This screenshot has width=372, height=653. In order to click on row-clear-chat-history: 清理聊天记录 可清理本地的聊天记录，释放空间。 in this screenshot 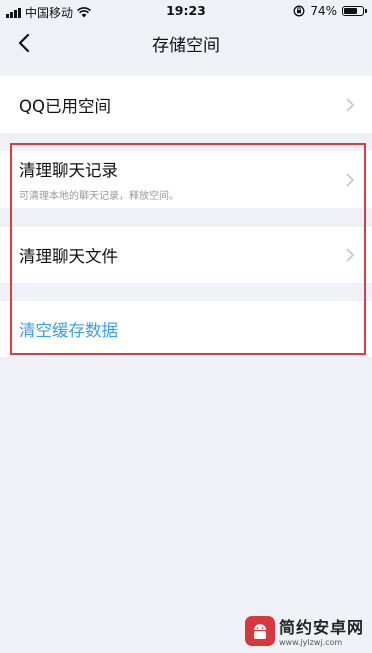, I will do `click(186, 179)`.